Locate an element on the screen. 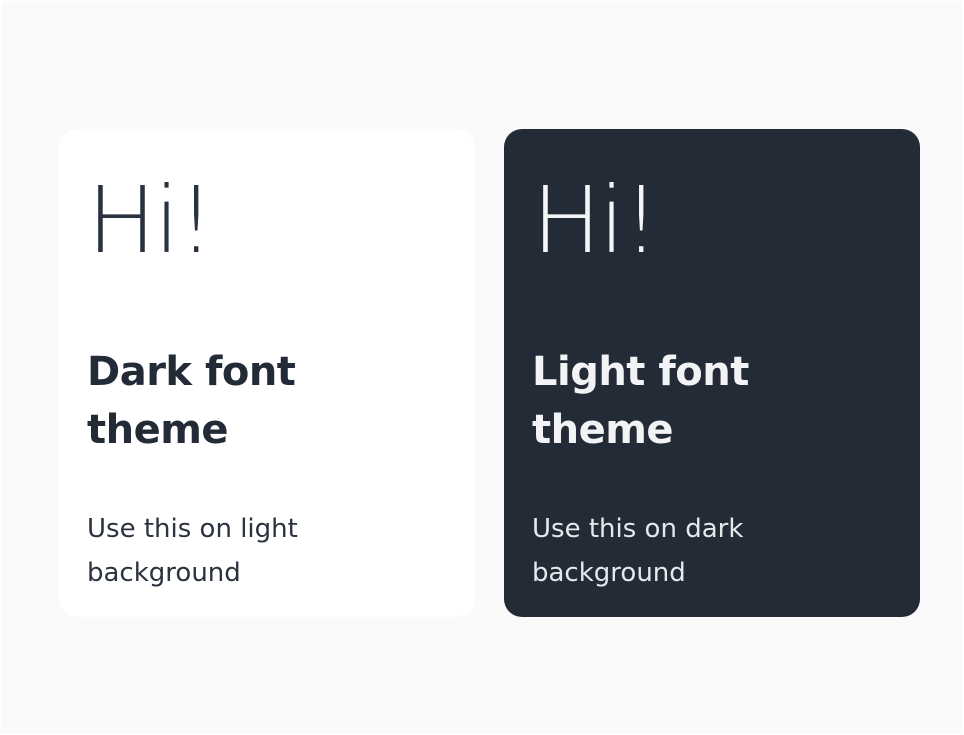  card-title: Light font theme is located at coordinates (640, 401).